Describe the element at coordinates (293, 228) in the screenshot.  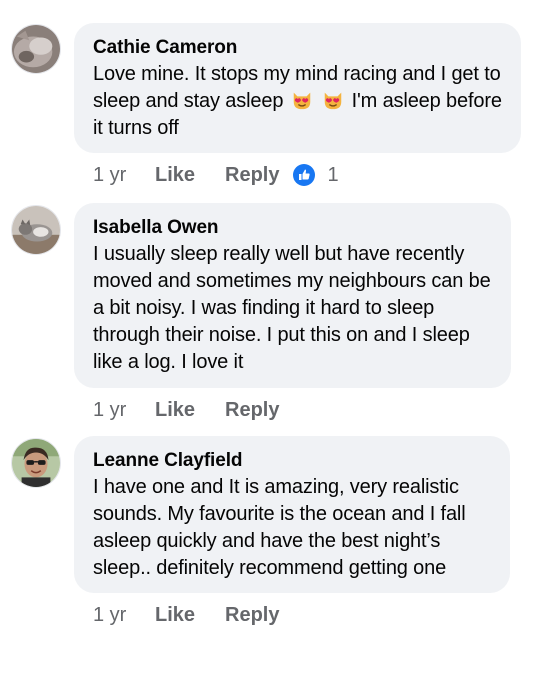
I see `commenter-name: Isabella Owen` at that location.